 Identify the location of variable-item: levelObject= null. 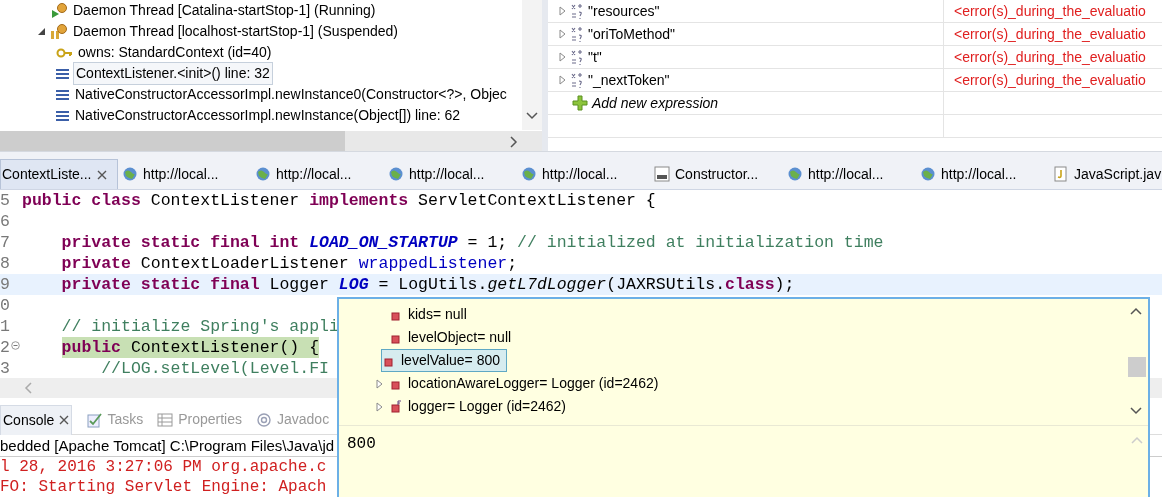
(453, 337).